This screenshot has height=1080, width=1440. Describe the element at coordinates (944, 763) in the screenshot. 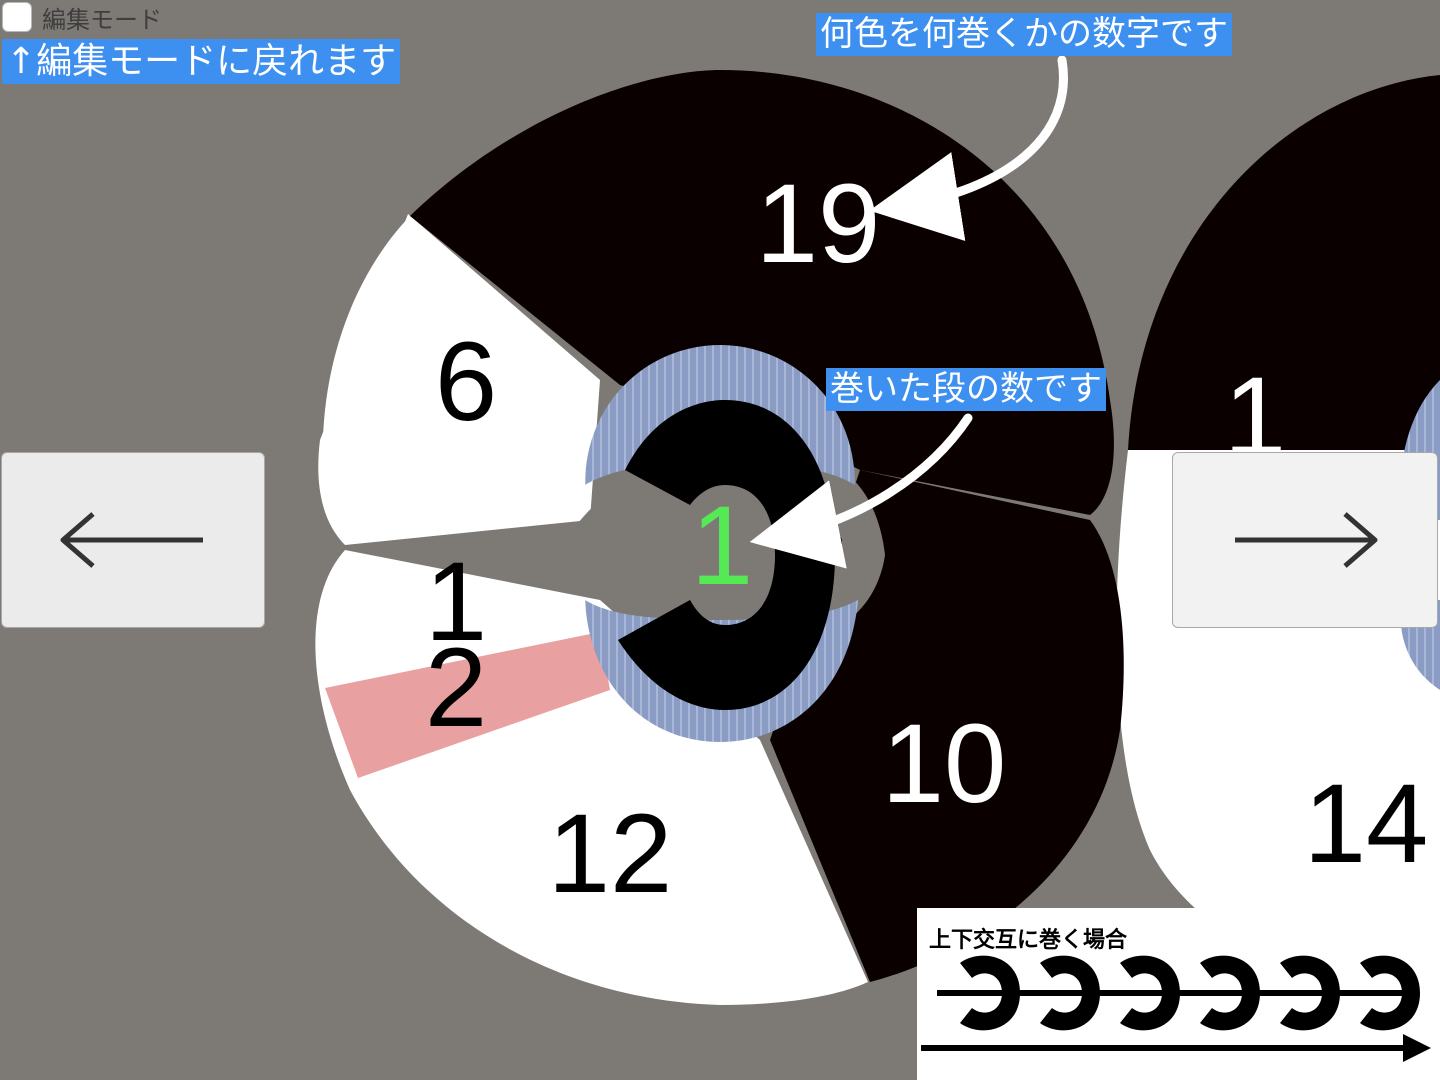

I see `segment-value: 10` at that location.